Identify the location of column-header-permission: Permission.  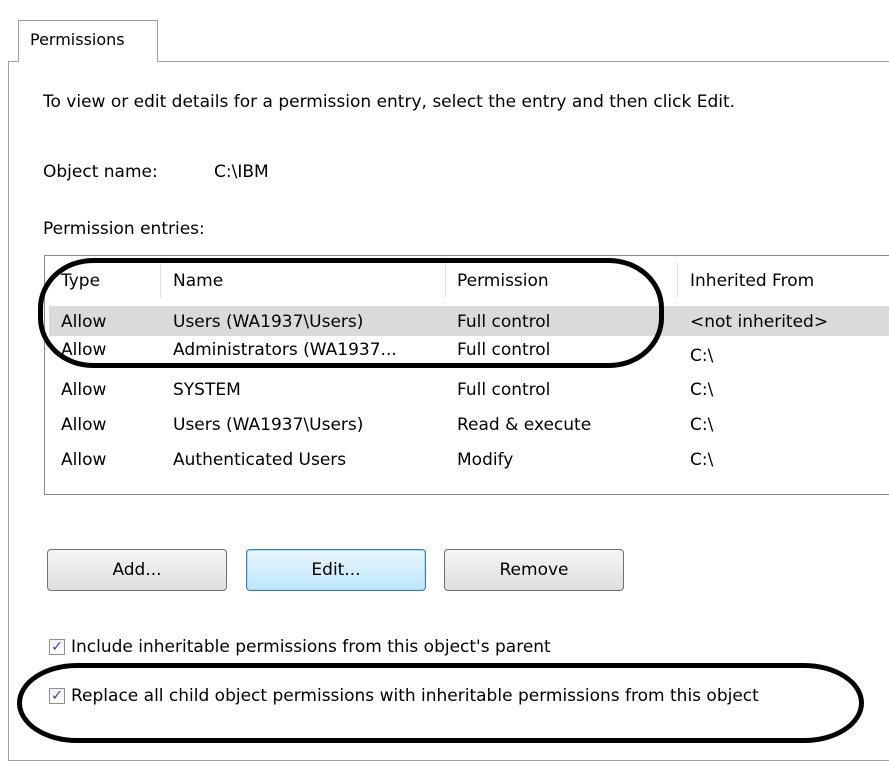
(503, 281).